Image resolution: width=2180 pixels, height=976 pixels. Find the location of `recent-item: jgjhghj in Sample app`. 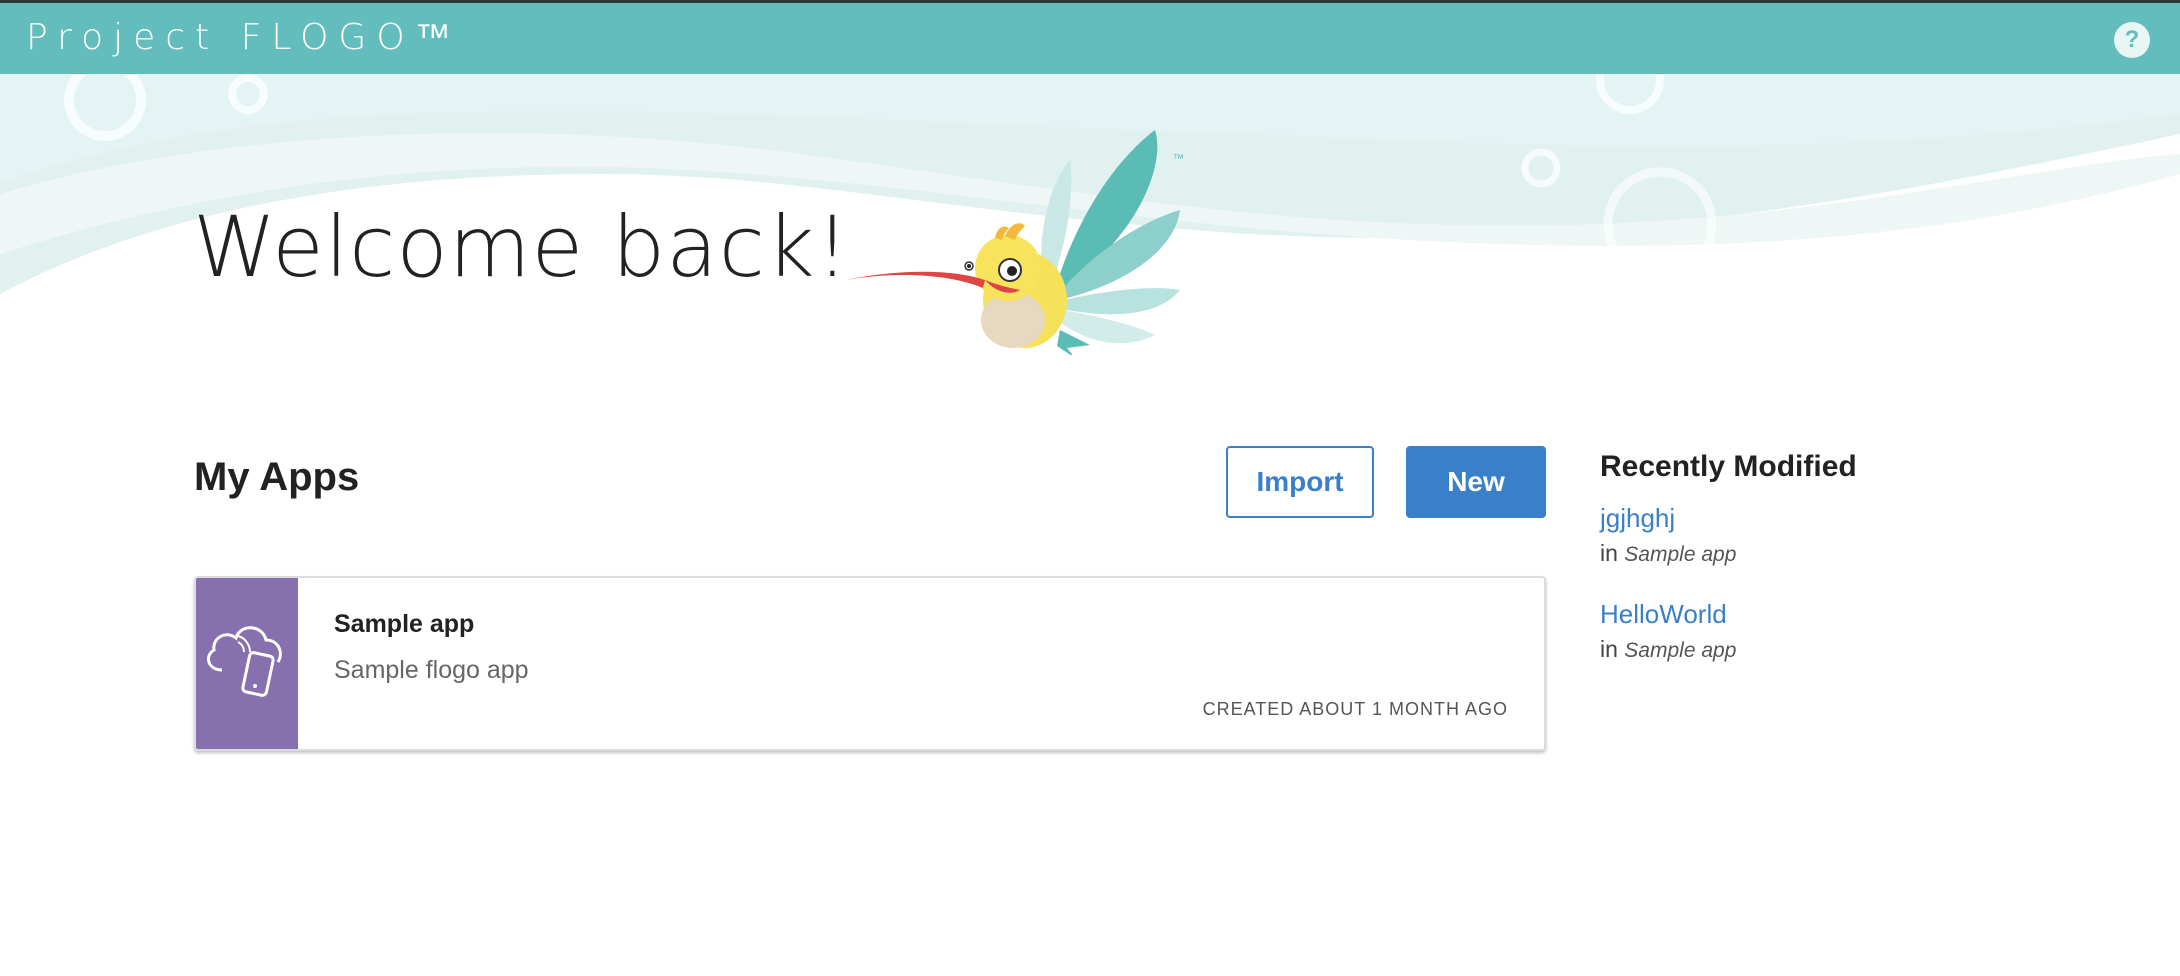

recent-item: jgjhghj in Sample app is located at coordinates (1668, 535).